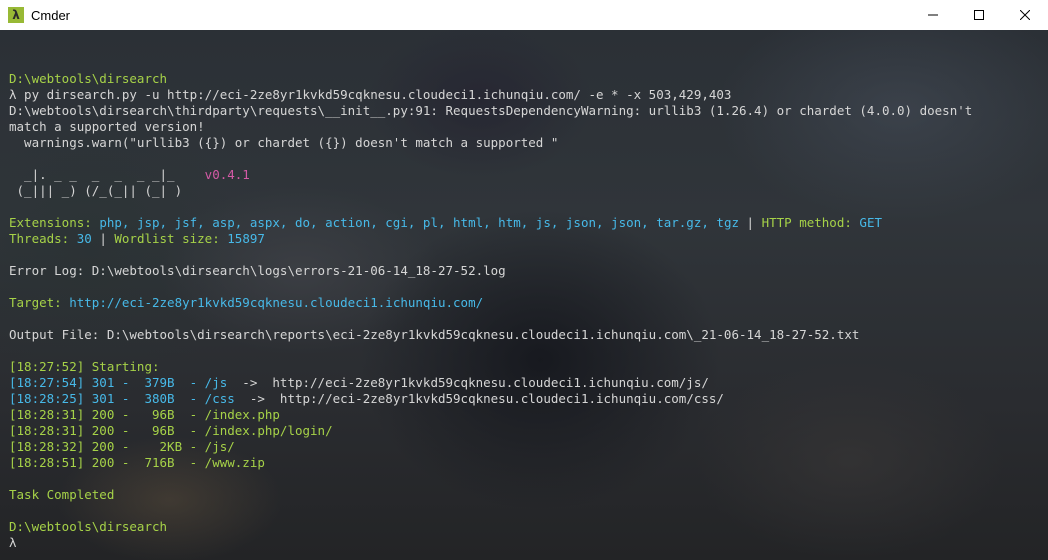 Image resolution: width=1048 pixels, height=560 pixels. What do you see at coordinates (490, 463) in the screenshot?
I see `terminal-line: [18:28:51] 200 - 716B - /www.zip` at bounding box center [490, 463].